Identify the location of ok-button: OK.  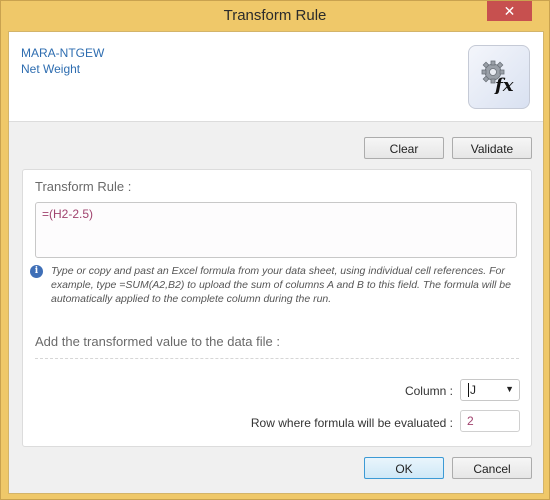
(404, 468).